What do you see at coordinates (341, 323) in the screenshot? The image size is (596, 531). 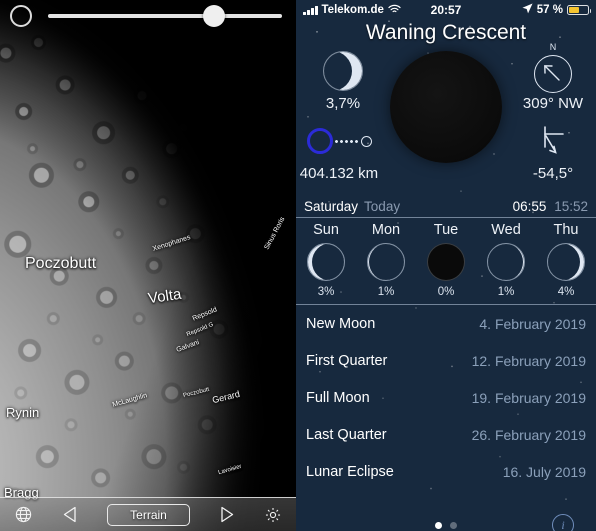 I see `event-name: New Moon` at bounding box center [341, 323].